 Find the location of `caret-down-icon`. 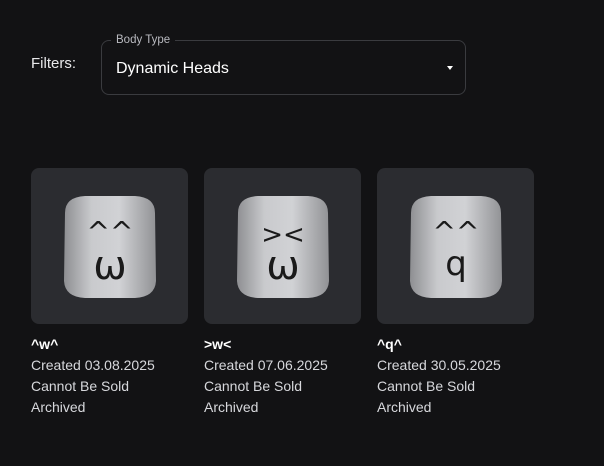

caret-down-icon is located at coordinates (450, 68).